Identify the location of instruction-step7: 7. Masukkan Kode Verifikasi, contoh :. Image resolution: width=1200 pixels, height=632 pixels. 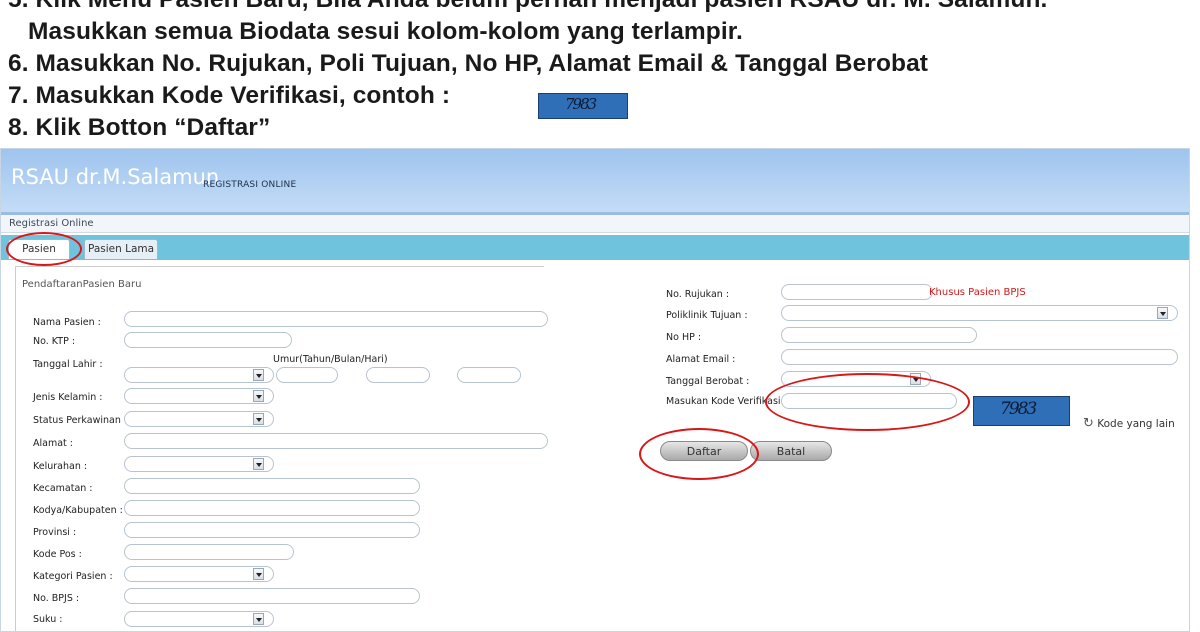
(229, 95).